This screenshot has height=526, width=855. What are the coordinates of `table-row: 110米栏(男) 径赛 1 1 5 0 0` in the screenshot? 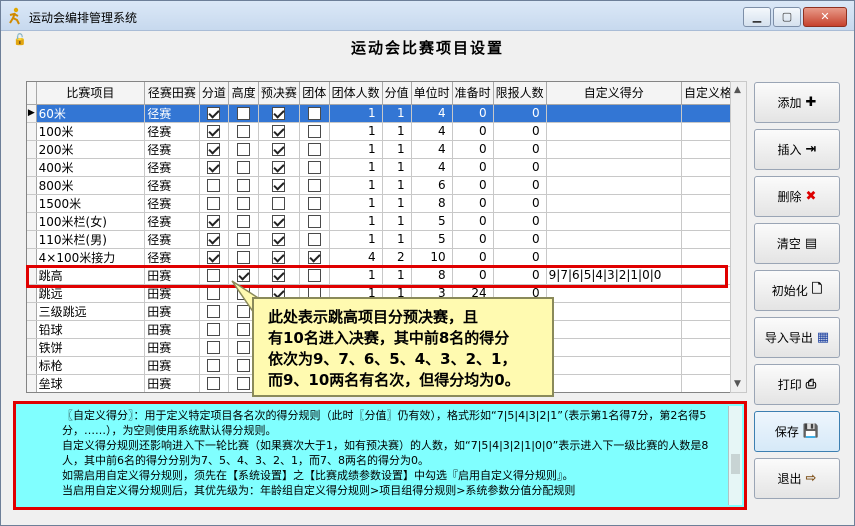 It's located at (381, 239).